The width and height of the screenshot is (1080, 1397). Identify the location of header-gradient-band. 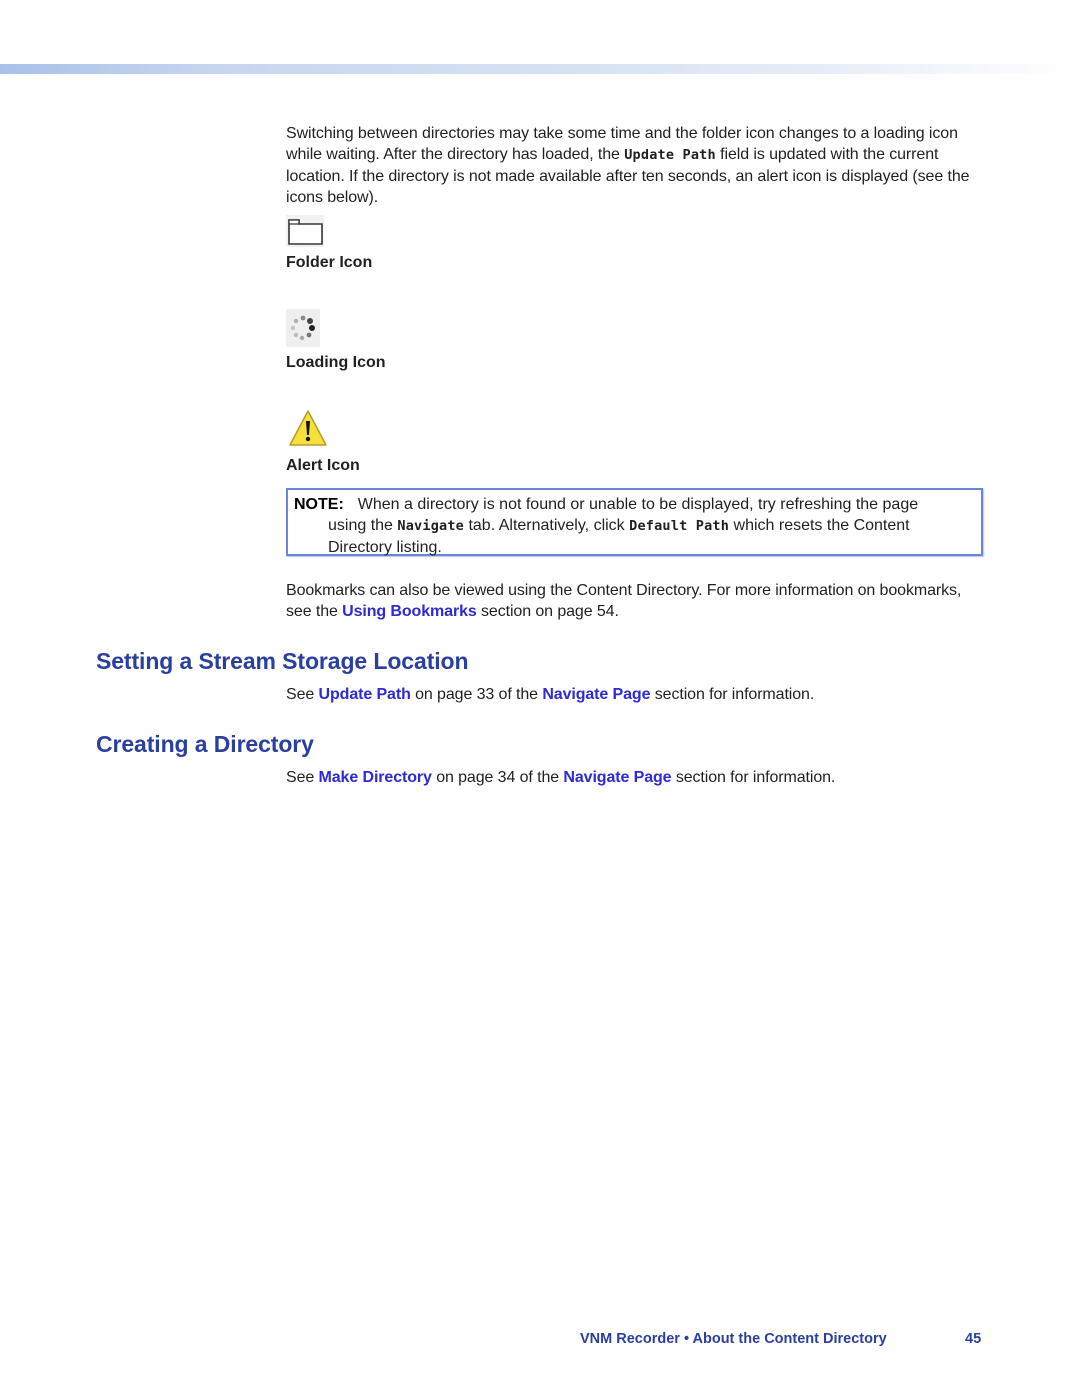
(540, 69).